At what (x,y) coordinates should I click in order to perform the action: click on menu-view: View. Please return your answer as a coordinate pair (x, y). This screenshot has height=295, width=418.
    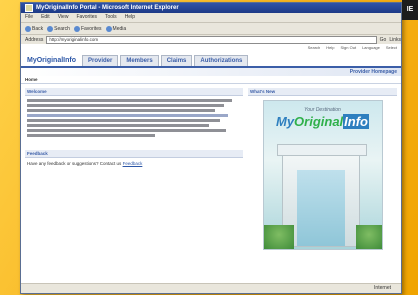
    Looking at the image, I should click on (63, 17).